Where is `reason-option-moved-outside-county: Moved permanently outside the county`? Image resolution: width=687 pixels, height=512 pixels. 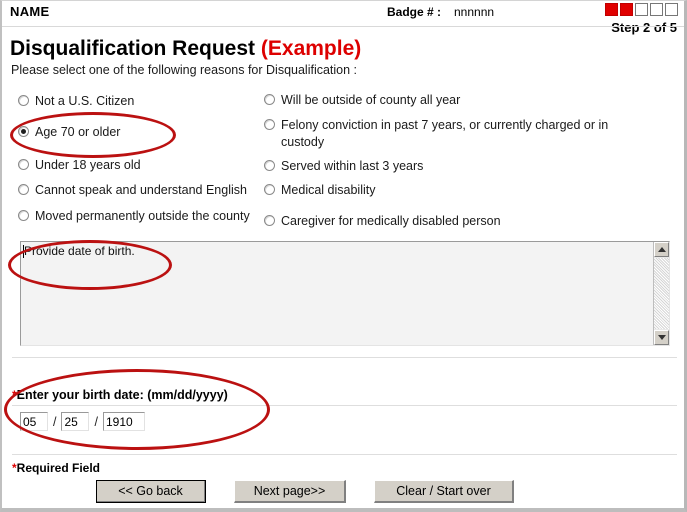
reason-option-moved-outside-county: Moved permanently outside the county is located at coordinates (134, 216).